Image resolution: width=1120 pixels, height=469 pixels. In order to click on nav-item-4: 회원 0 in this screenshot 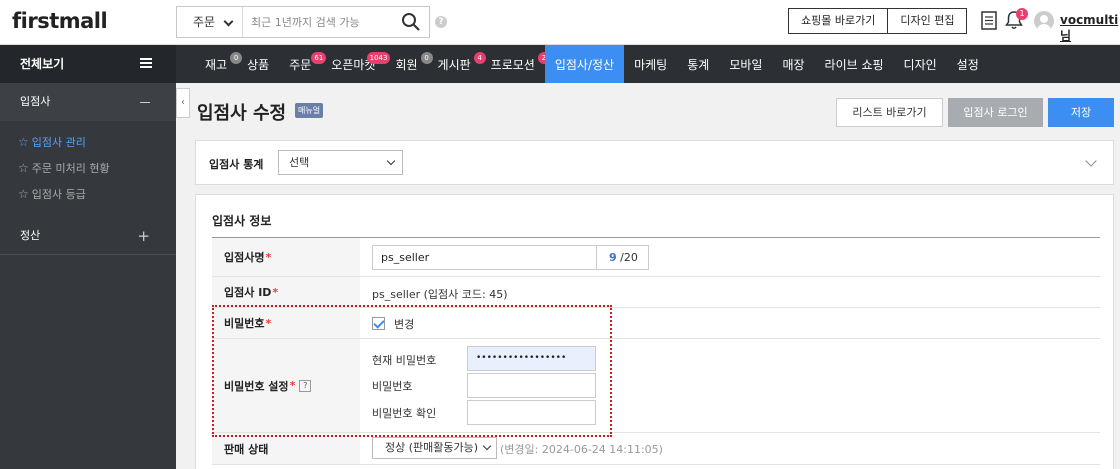, I will do `click(409, 64)`.